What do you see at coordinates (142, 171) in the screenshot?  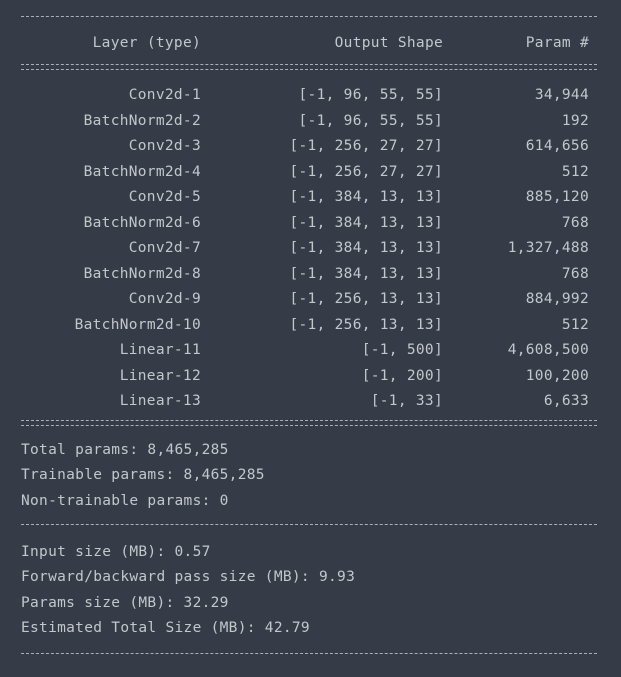 I see `layer-name: BatchNorm2d-4` at bounding box center [142, 171].